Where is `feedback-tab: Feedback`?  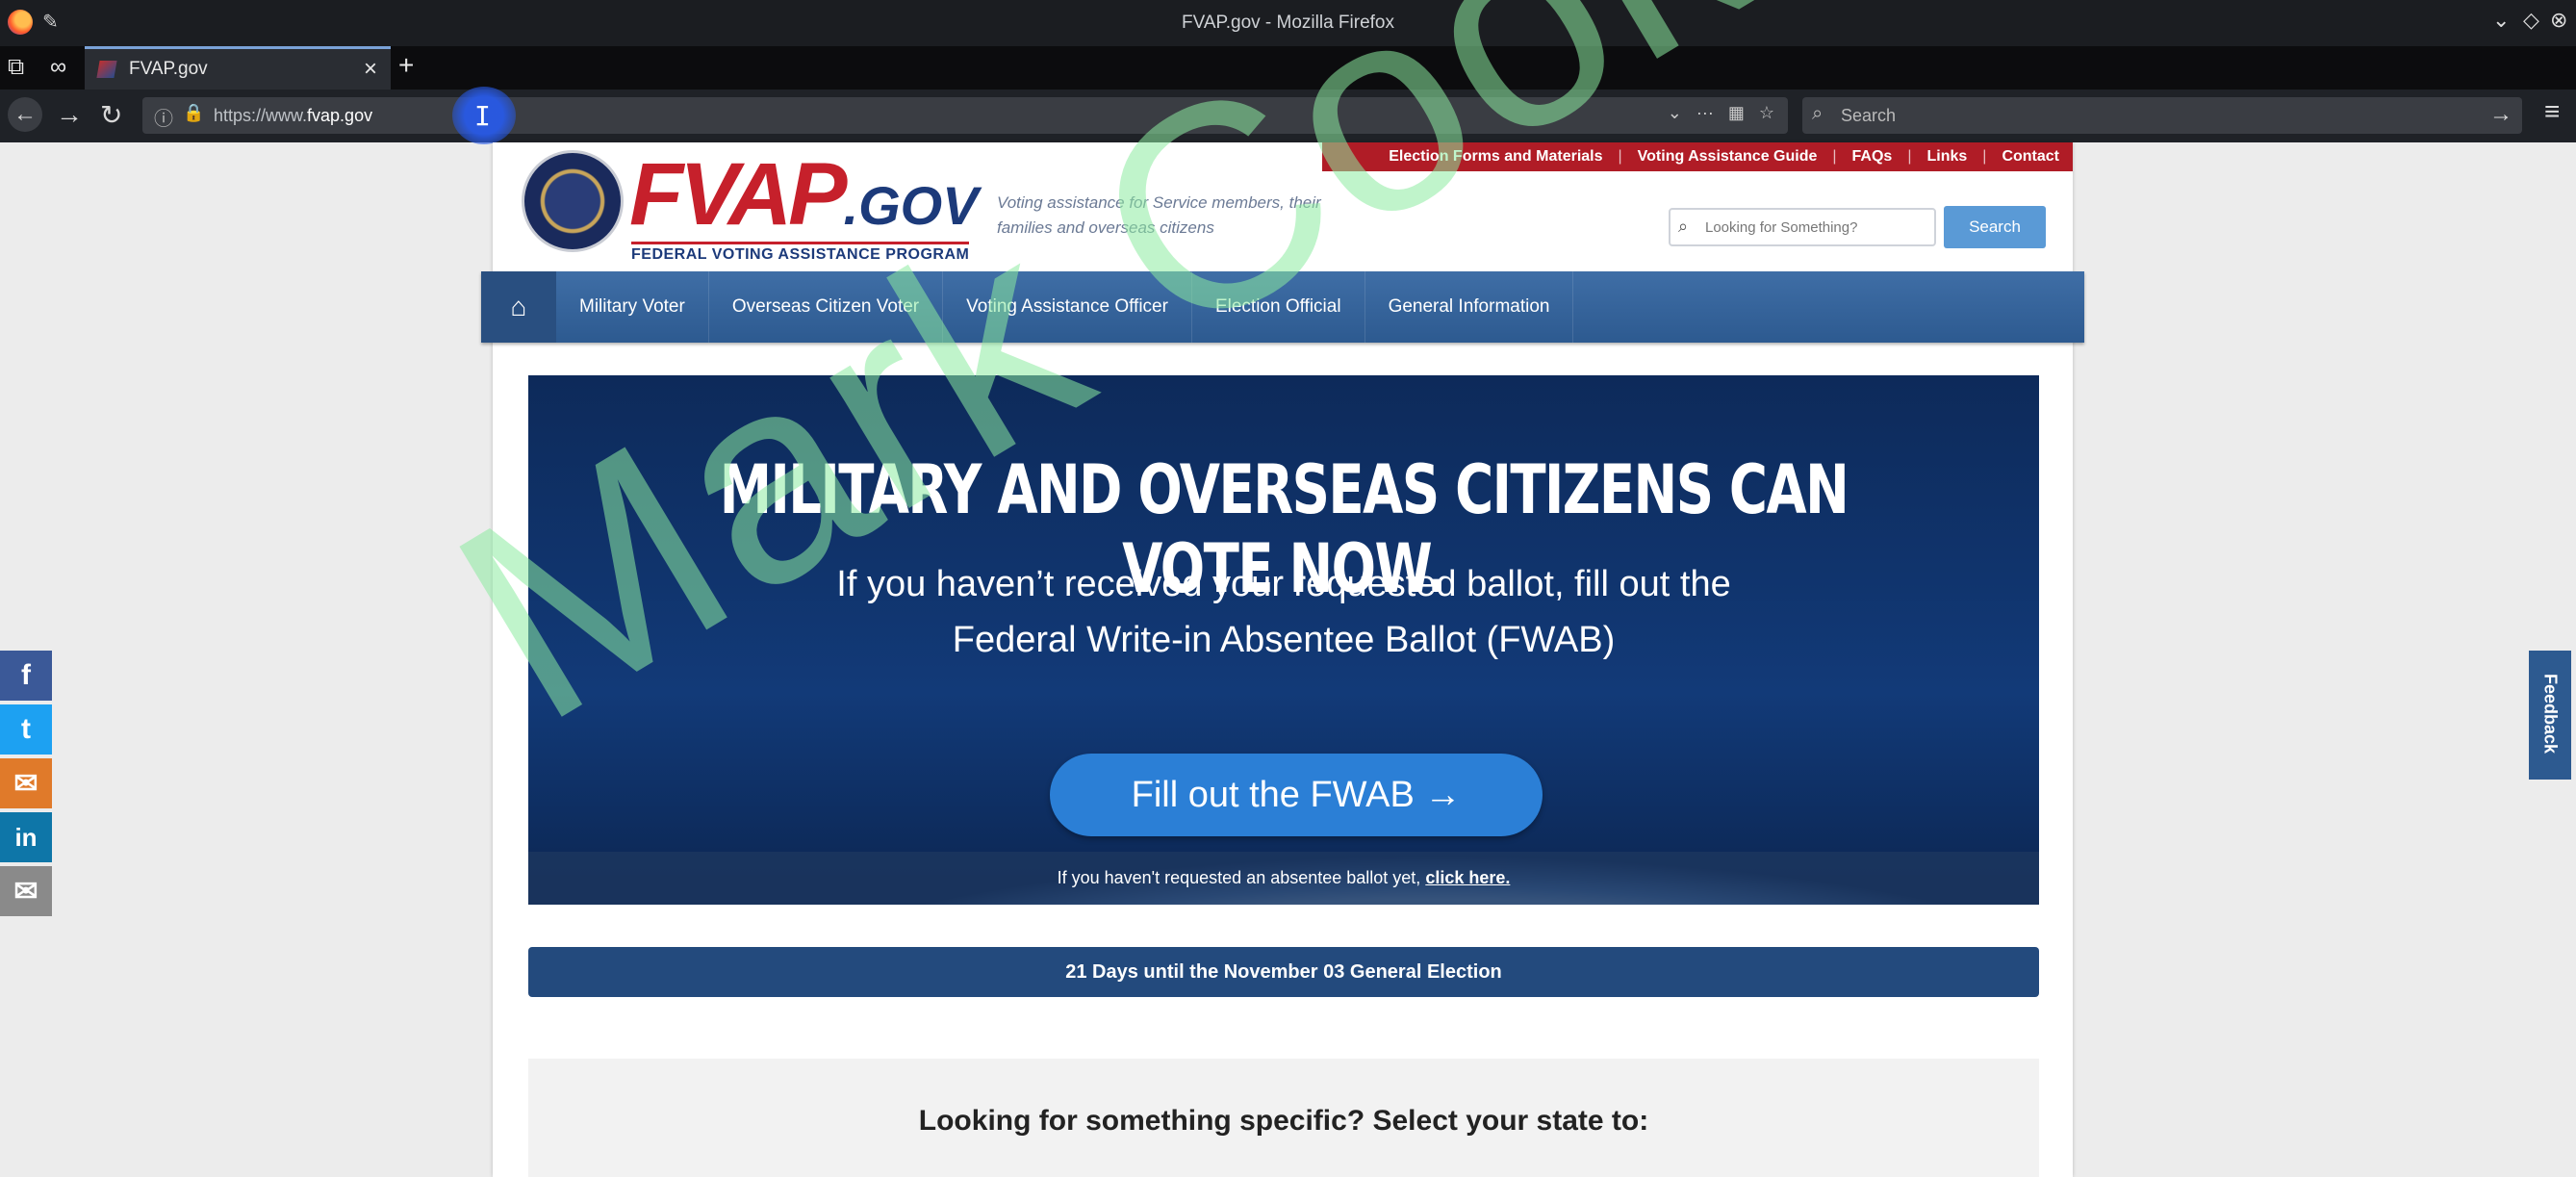 feedback-tab: Feedback is located at coordinates (2550, 716).